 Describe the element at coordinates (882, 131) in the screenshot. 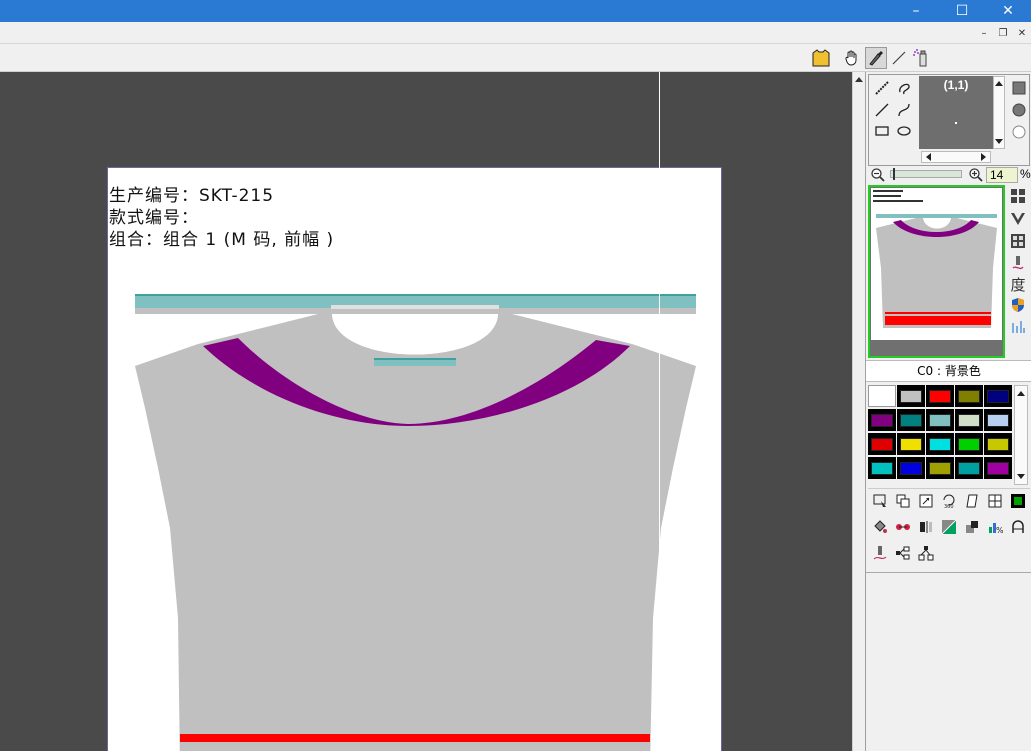

I see `rectangle-tool-icon` at that location.